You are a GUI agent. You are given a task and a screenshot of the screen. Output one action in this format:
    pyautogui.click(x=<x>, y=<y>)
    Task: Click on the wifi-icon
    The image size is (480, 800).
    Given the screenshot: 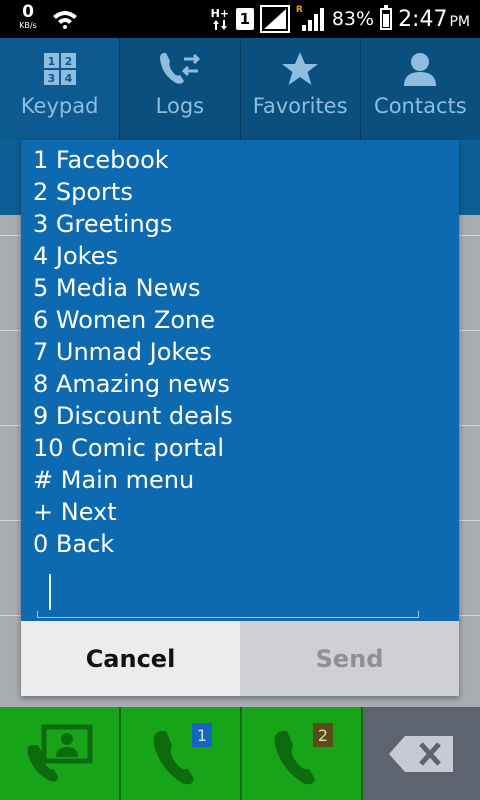 What is the action you would take?
    pyautogui.click(x=65, y=21)
    